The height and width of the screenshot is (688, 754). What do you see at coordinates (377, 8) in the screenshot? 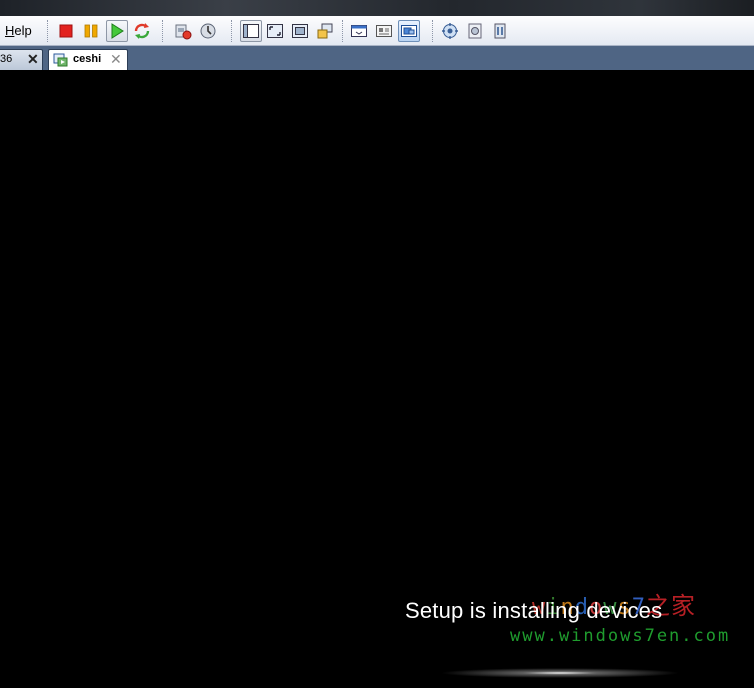
I see `window-top-strip` at bounding box center [377, 8].